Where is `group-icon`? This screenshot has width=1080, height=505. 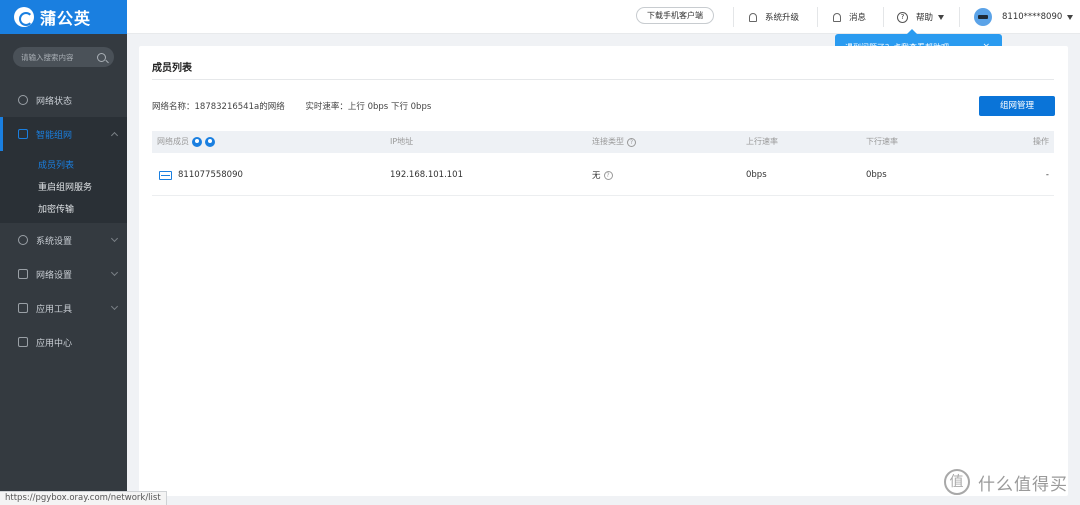 group-icon is located at coordinates (197, 142).